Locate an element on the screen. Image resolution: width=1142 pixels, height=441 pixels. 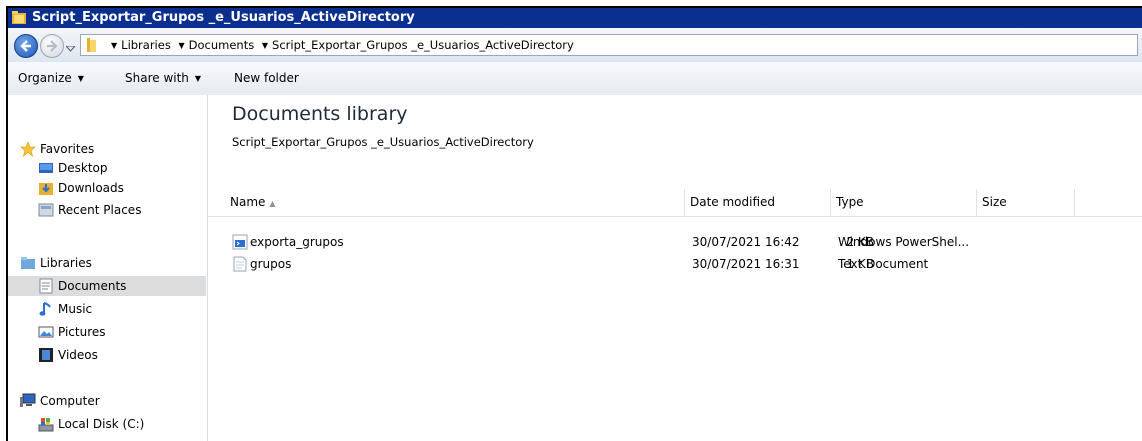
music-icon is located at coordinates (46, 309).